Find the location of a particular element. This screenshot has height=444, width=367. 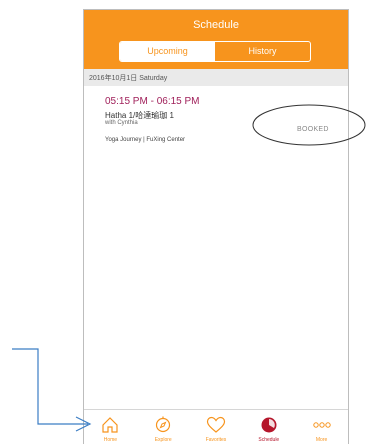

tab-upcoming: Upcoming is located at coordinates (167, 51).